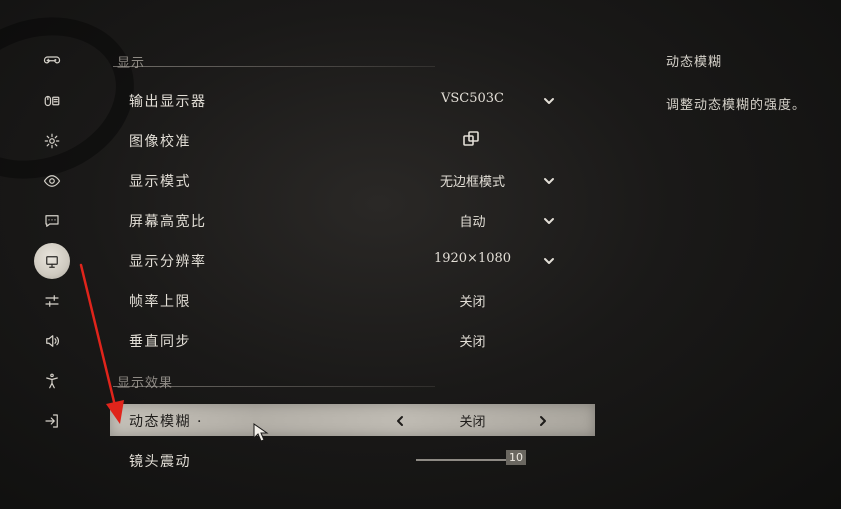  I want to click on setting-value: 自动, so click(472, 222).